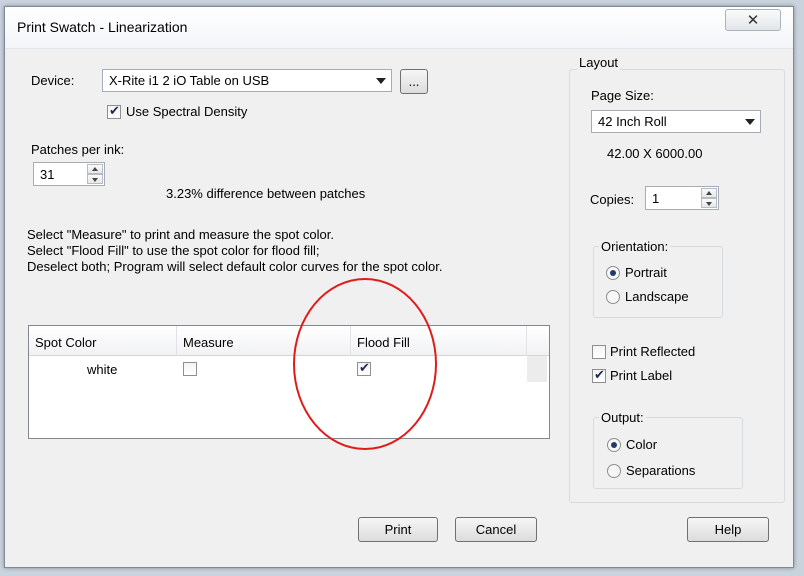  Describe the element at coordinates (614, 445) in the screenshot. I see `output-color-radio` at that location.